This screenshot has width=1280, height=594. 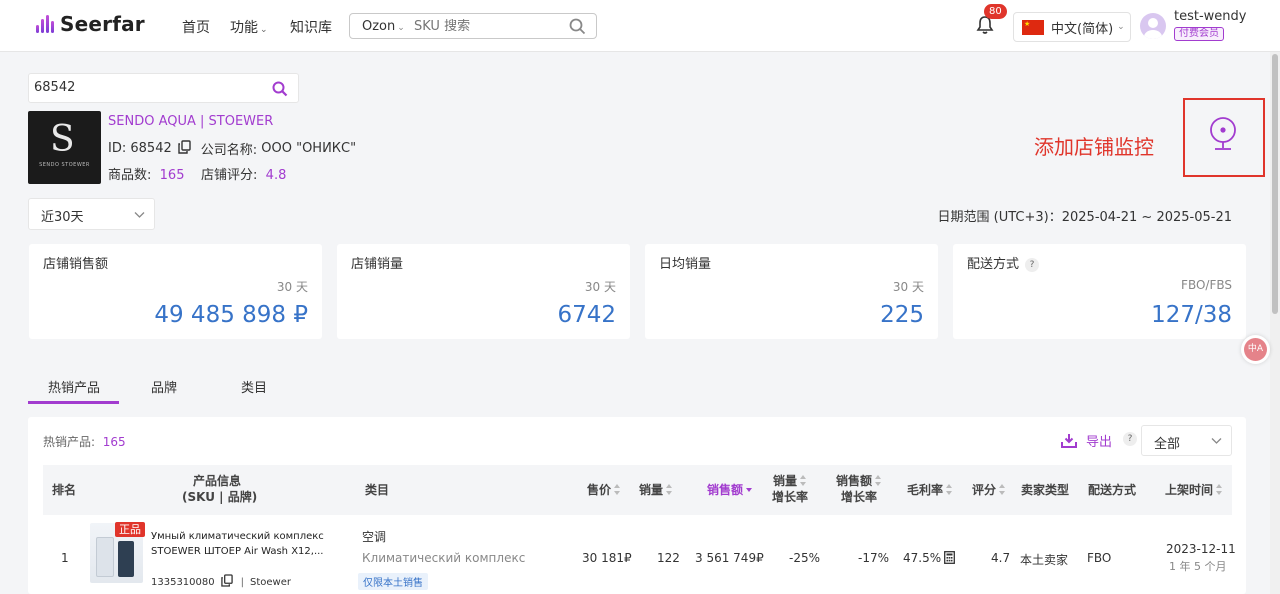 I want to click on translate-icon: 中A, so click(x=1255, y=349).